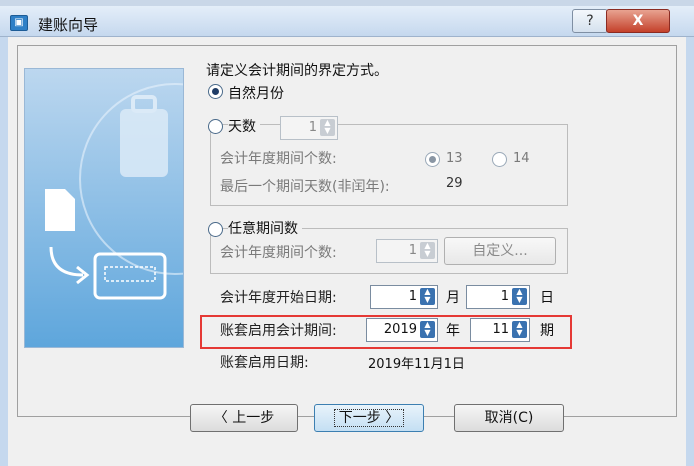  What do you see at coordinates (432, 159) in the screenshot?
I see `period-13-radio` at bounding box center [432, 159].